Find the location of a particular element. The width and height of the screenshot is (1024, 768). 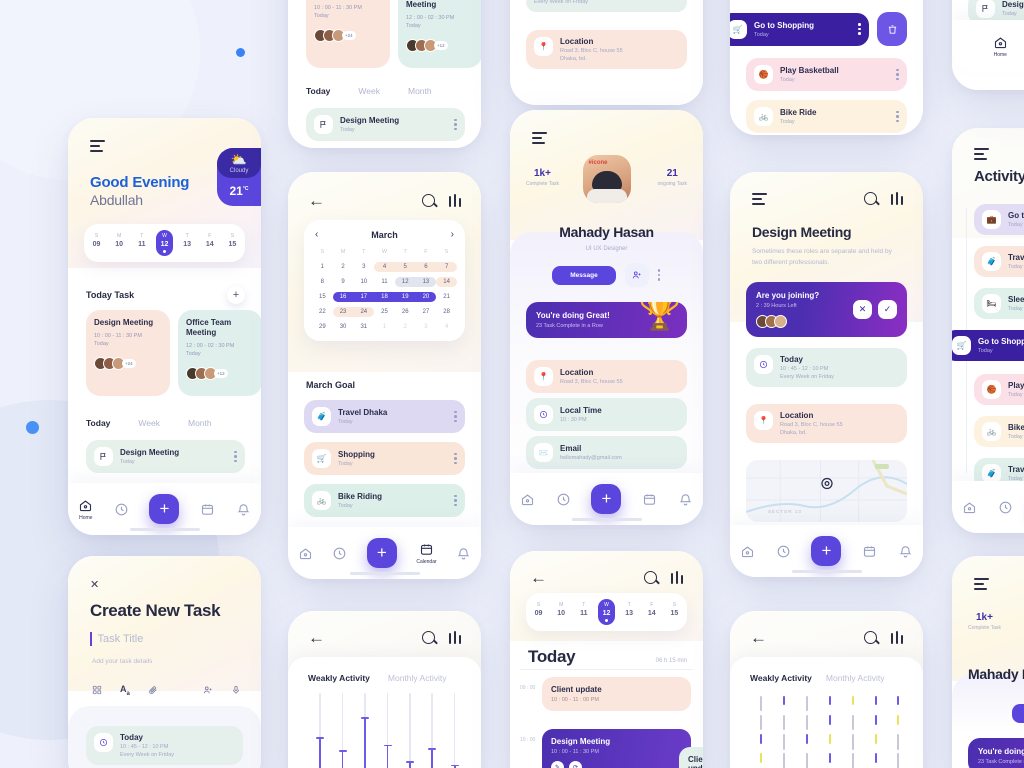

decline-button: ✕ is located at coordinates (862, 309).